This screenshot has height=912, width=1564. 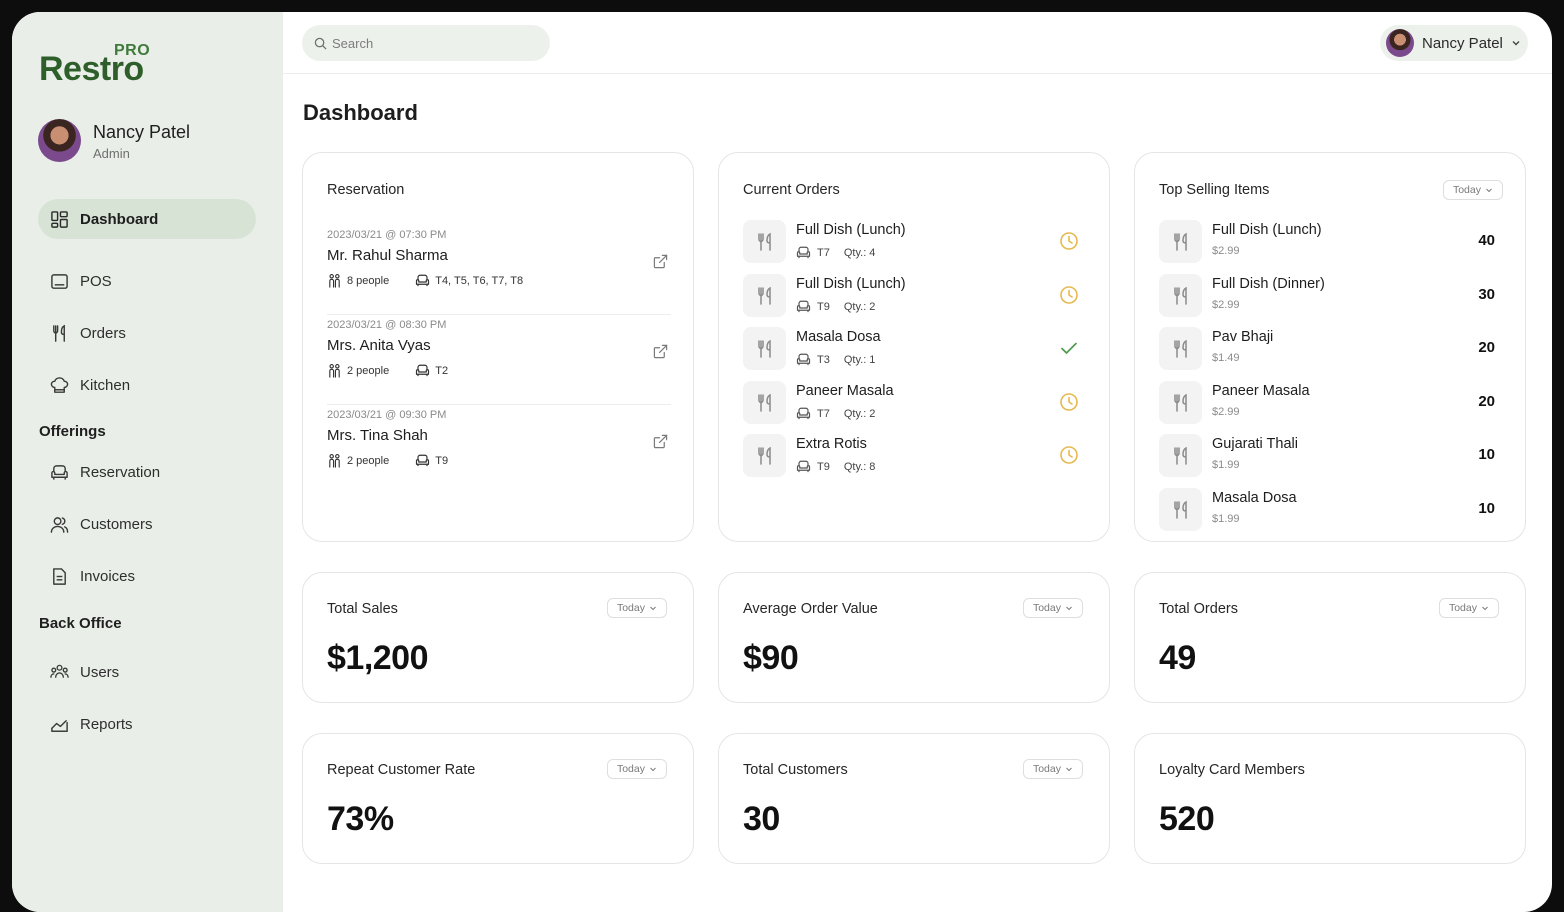 I want to click on repeat-customer-rate-card: Repeat Customer Rate Today 73%, so click(x=498, y=798).